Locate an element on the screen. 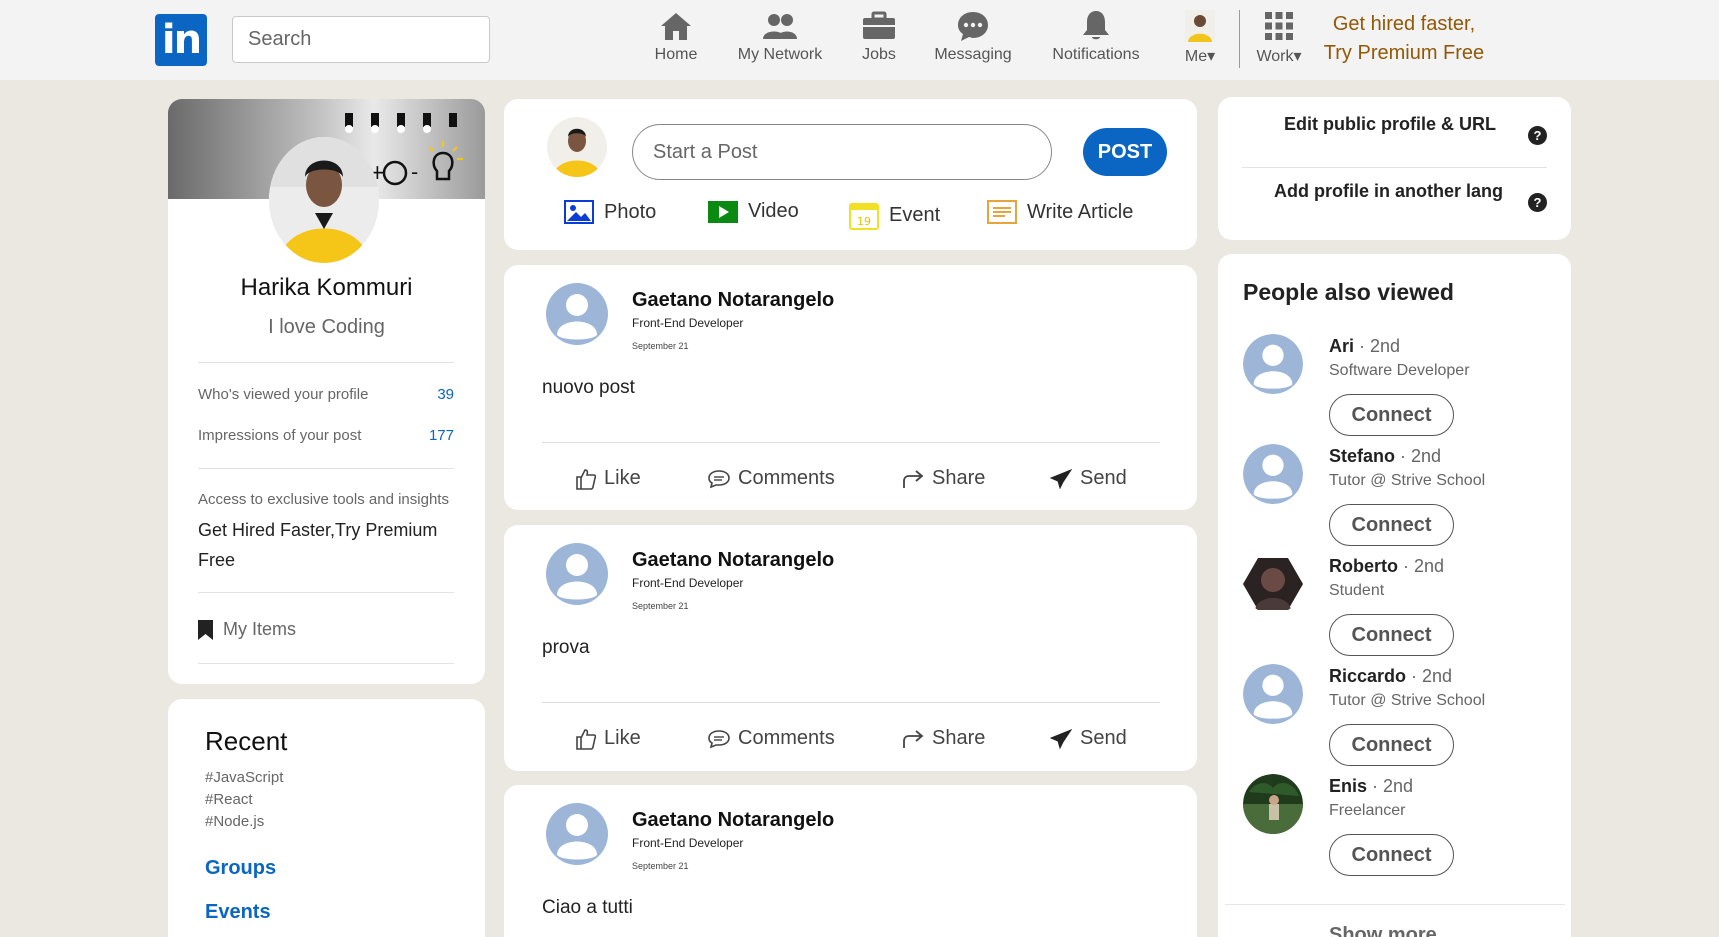 The image size is (1719, 937). post-impressions-stat: Impressions of your post 177 is located at coordinates (326, 435).